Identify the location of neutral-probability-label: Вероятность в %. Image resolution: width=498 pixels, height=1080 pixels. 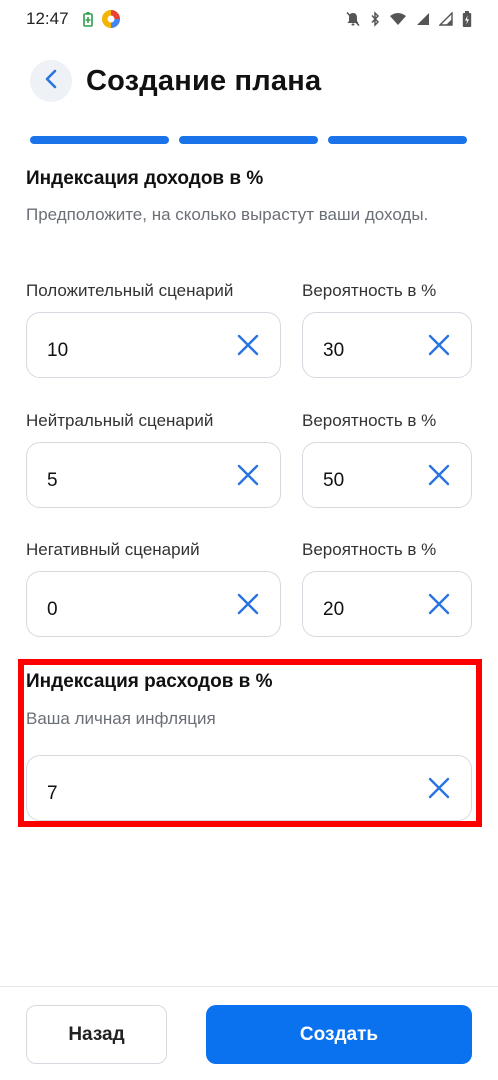
(369, 420).